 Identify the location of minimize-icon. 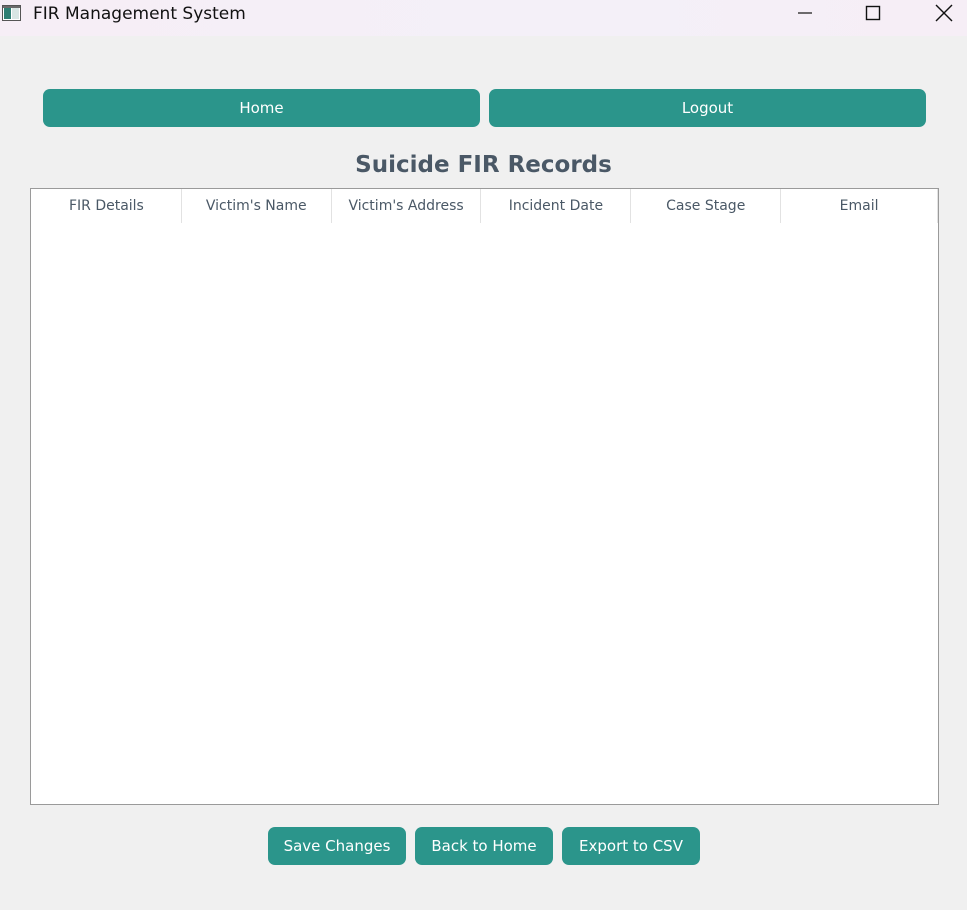
(805, 15).